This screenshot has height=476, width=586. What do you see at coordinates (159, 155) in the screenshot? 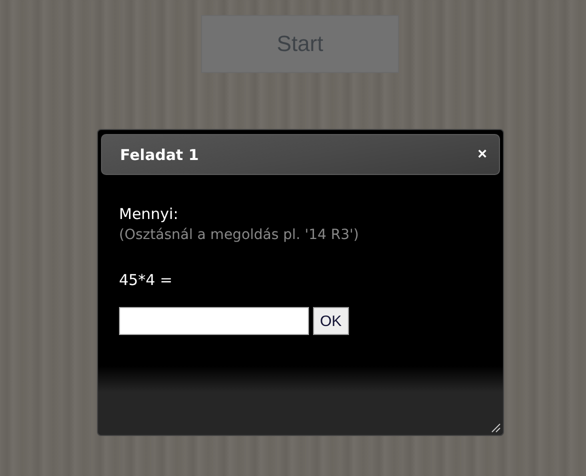
I see `dialog-title: Feladat 1` at bounding box center [159, 155].